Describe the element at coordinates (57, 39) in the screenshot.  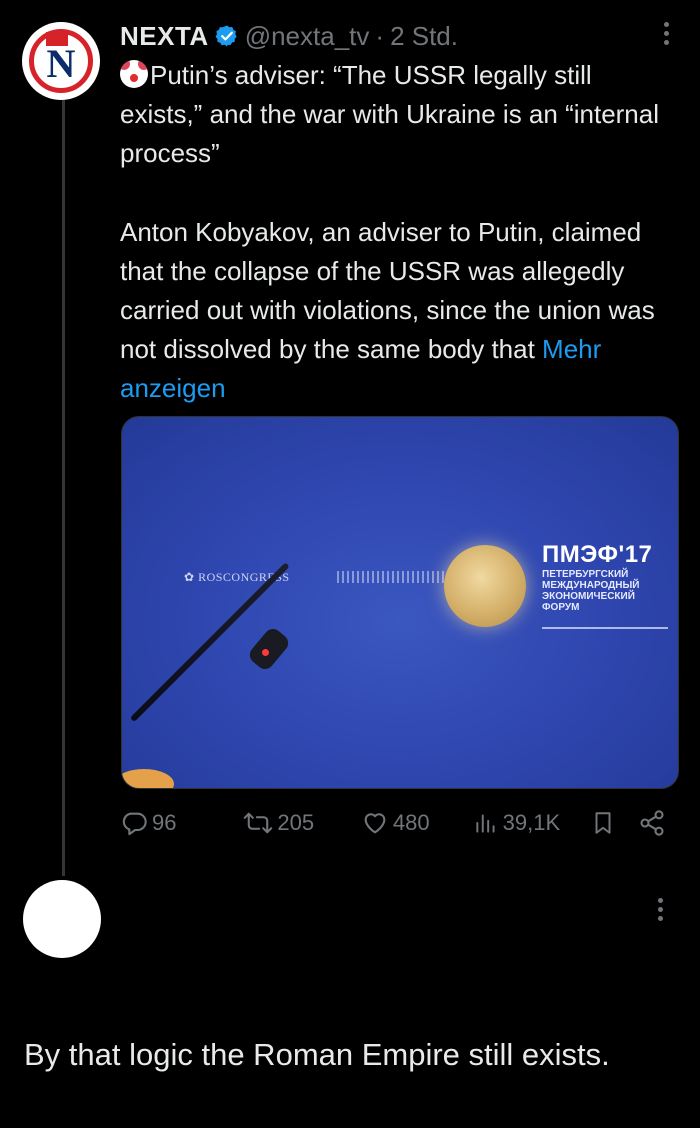
I see `logo-flag-shape` at that location.